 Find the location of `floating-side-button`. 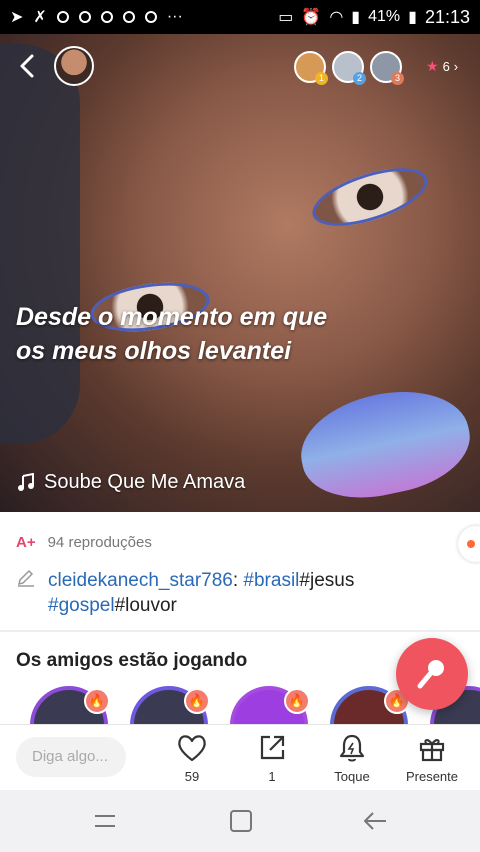

floating-side-button is located at coordinates (469, 544).